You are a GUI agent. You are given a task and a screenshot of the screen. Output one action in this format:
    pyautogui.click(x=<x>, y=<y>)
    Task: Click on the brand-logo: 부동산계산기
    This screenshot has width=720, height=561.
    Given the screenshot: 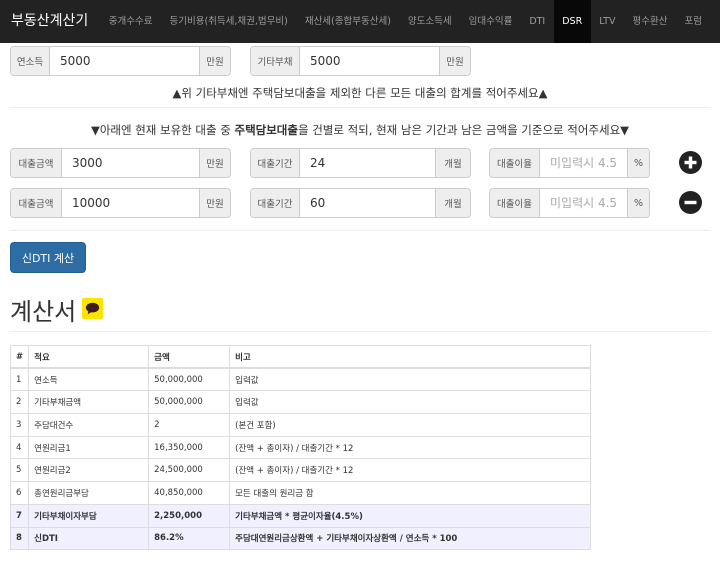 What is the action you would take?
    pyautogui.click(x=50, y=21)
    